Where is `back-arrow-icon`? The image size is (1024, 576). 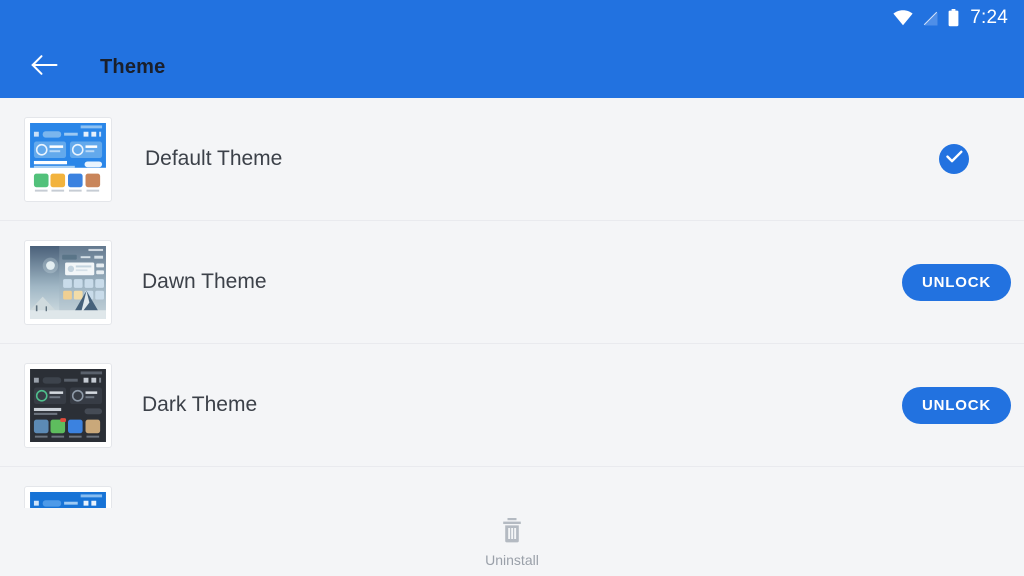
back-arrow-icon is located at coordinates (44, 67).